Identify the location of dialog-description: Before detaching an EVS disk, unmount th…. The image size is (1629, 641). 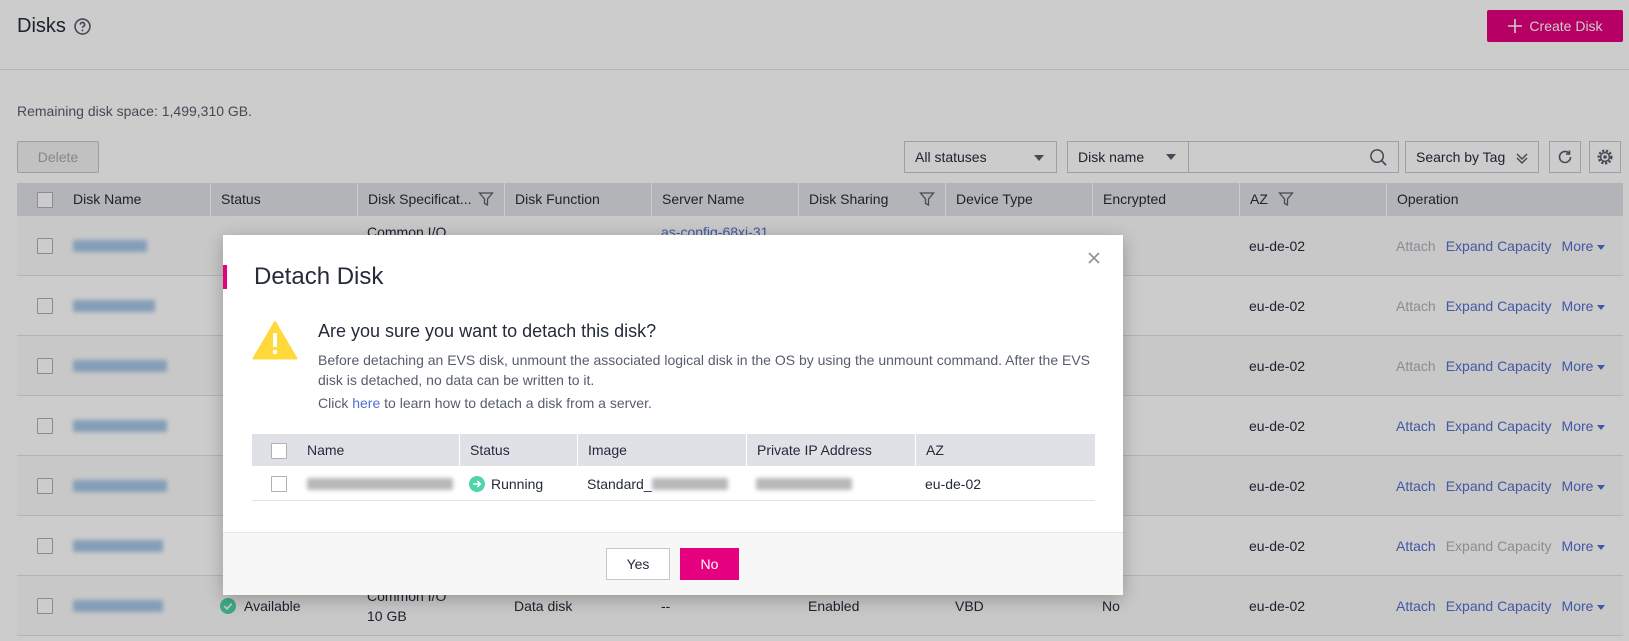
(704, 370).